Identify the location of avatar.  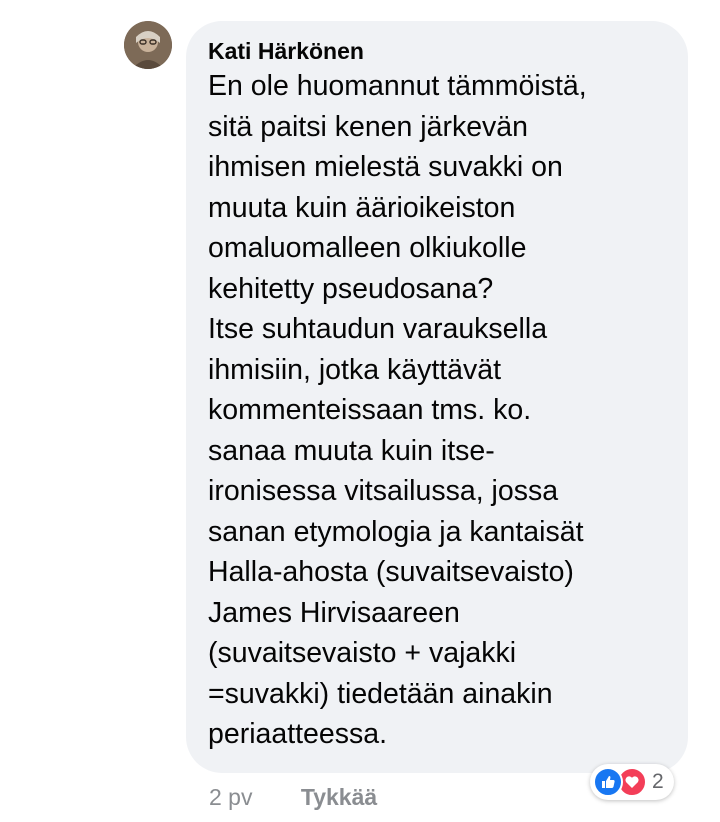
(148, 45).